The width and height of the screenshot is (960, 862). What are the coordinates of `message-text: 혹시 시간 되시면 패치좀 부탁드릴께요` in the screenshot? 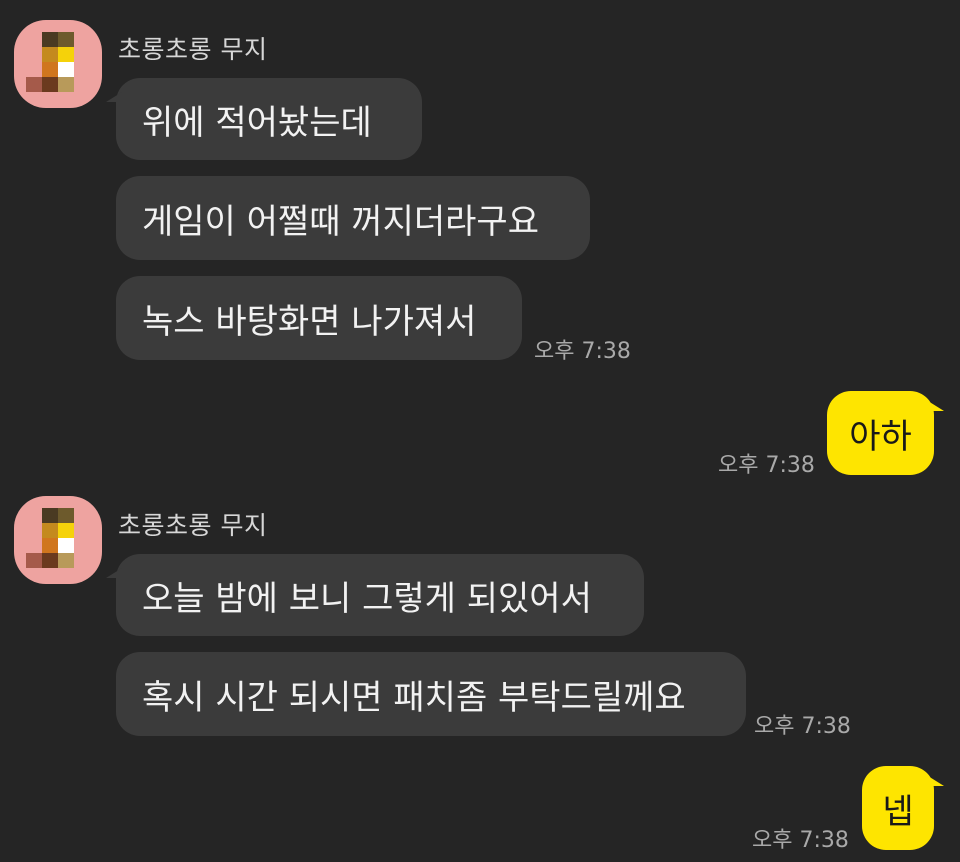 It's located at (414, 697).